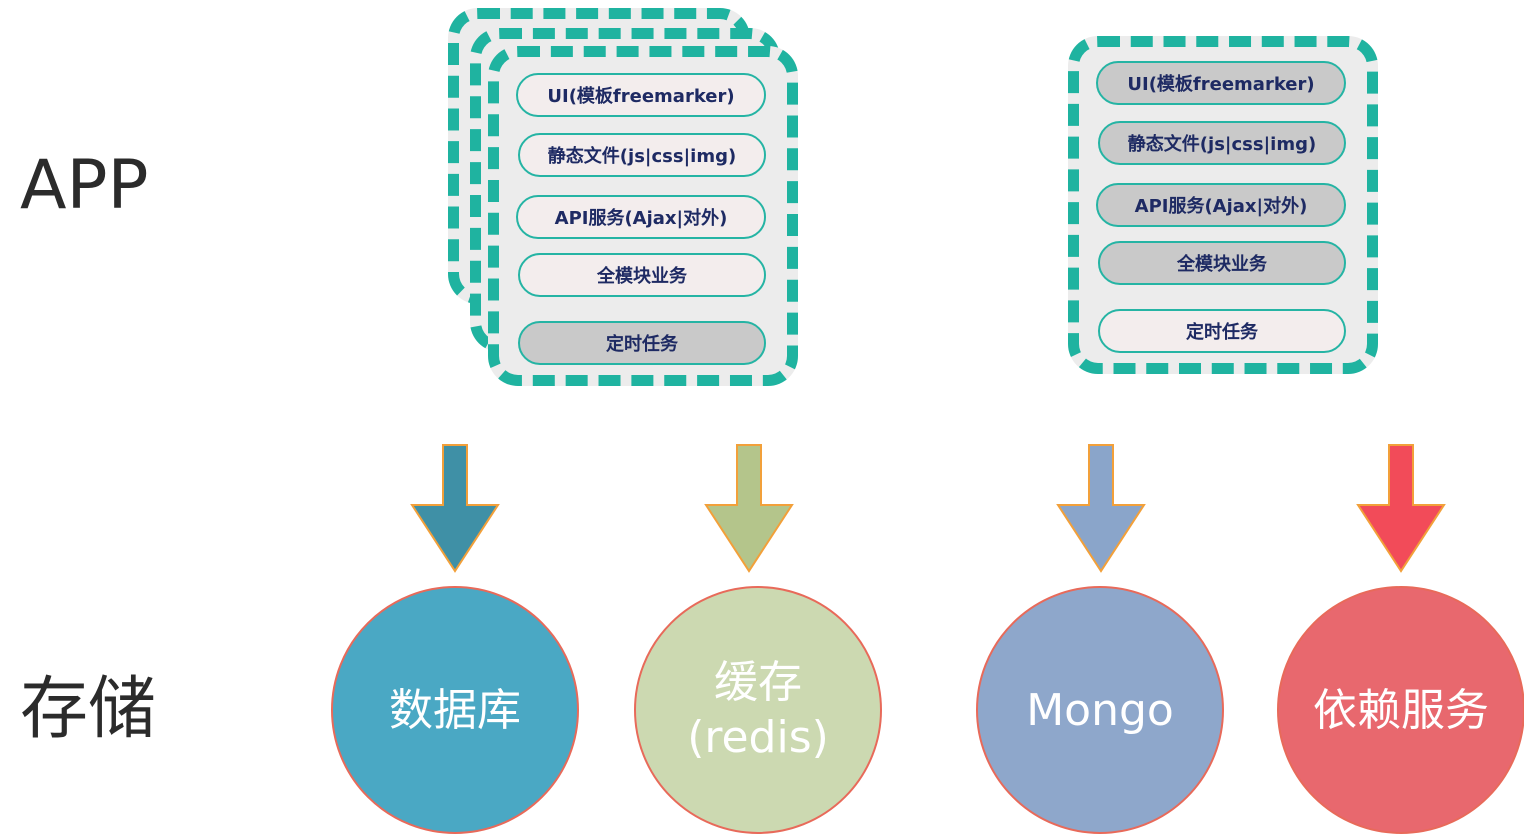 This screenshot has width=1524, height=834. What do you see at coordinates (758, 710) in the screenshot?
I see `storage-cache: 缓存 (redis)` at bounding box center [758, 710].